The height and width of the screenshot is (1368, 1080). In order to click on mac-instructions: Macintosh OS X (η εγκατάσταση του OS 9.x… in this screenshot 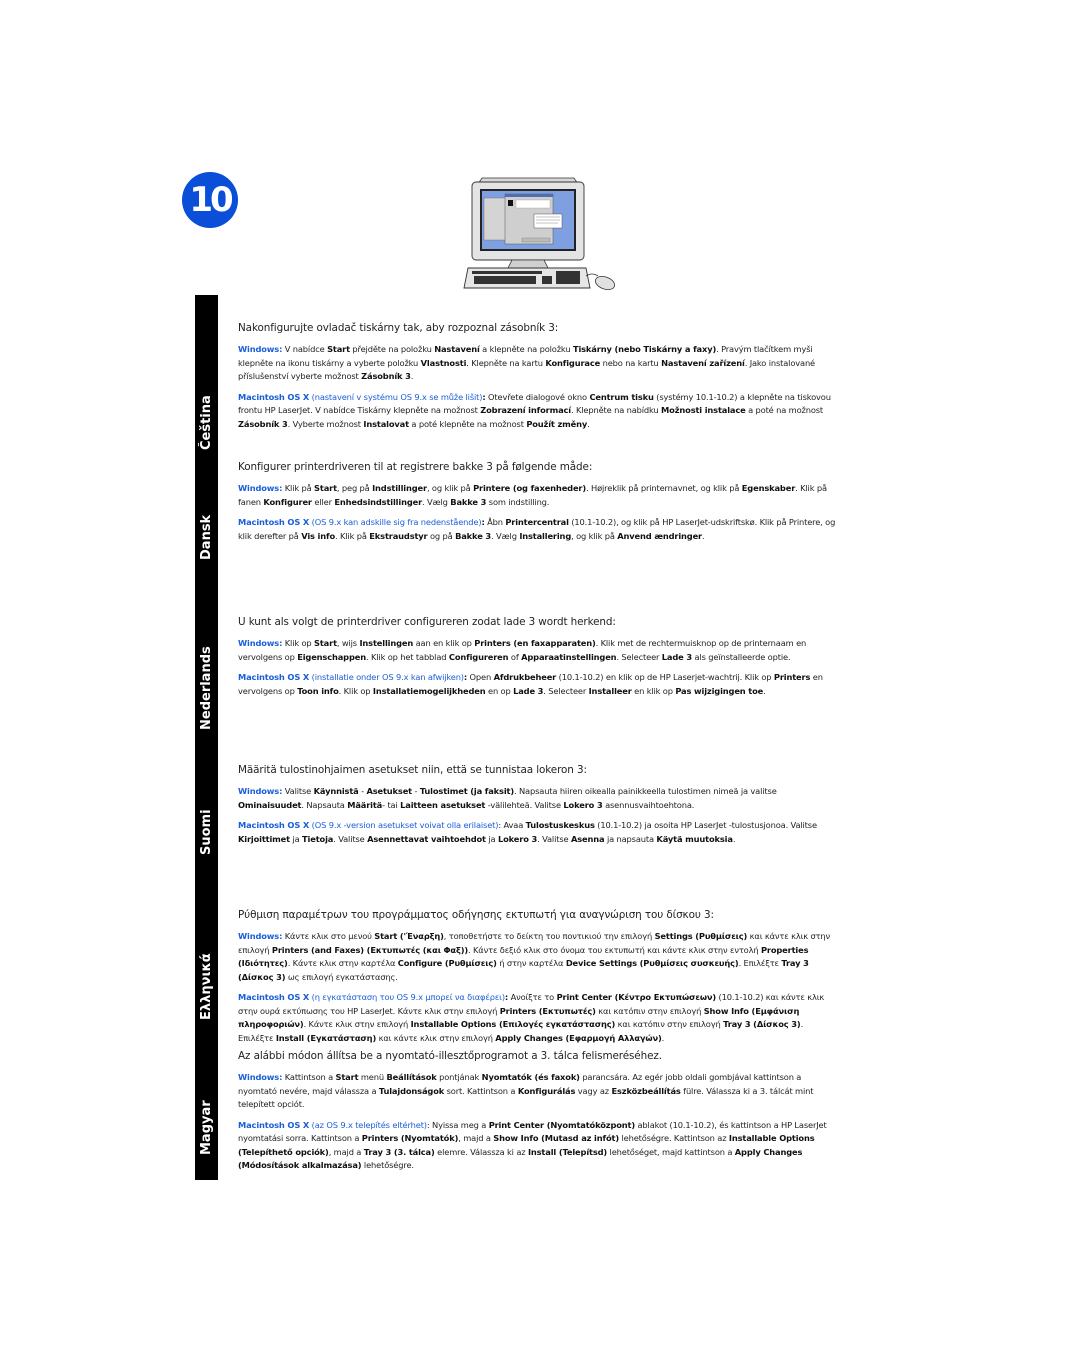, I will do `click(538, 1018)`.